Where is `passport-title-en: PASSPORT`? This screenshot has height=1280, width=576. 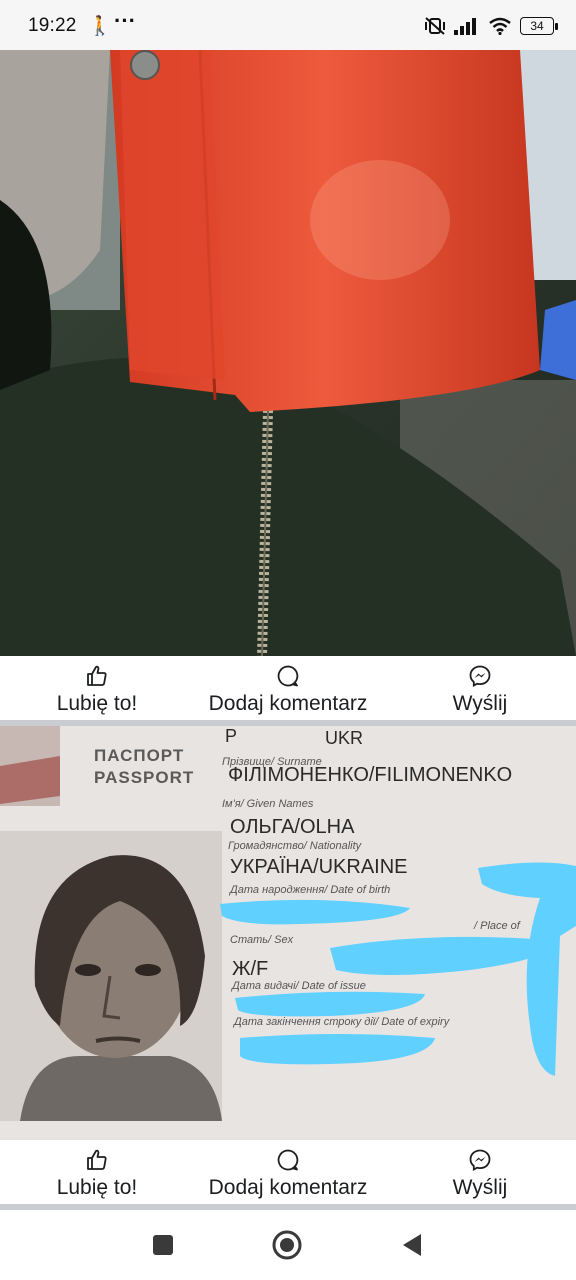 passport-title-en: PASSPORT is located at coordinates (144, 777).